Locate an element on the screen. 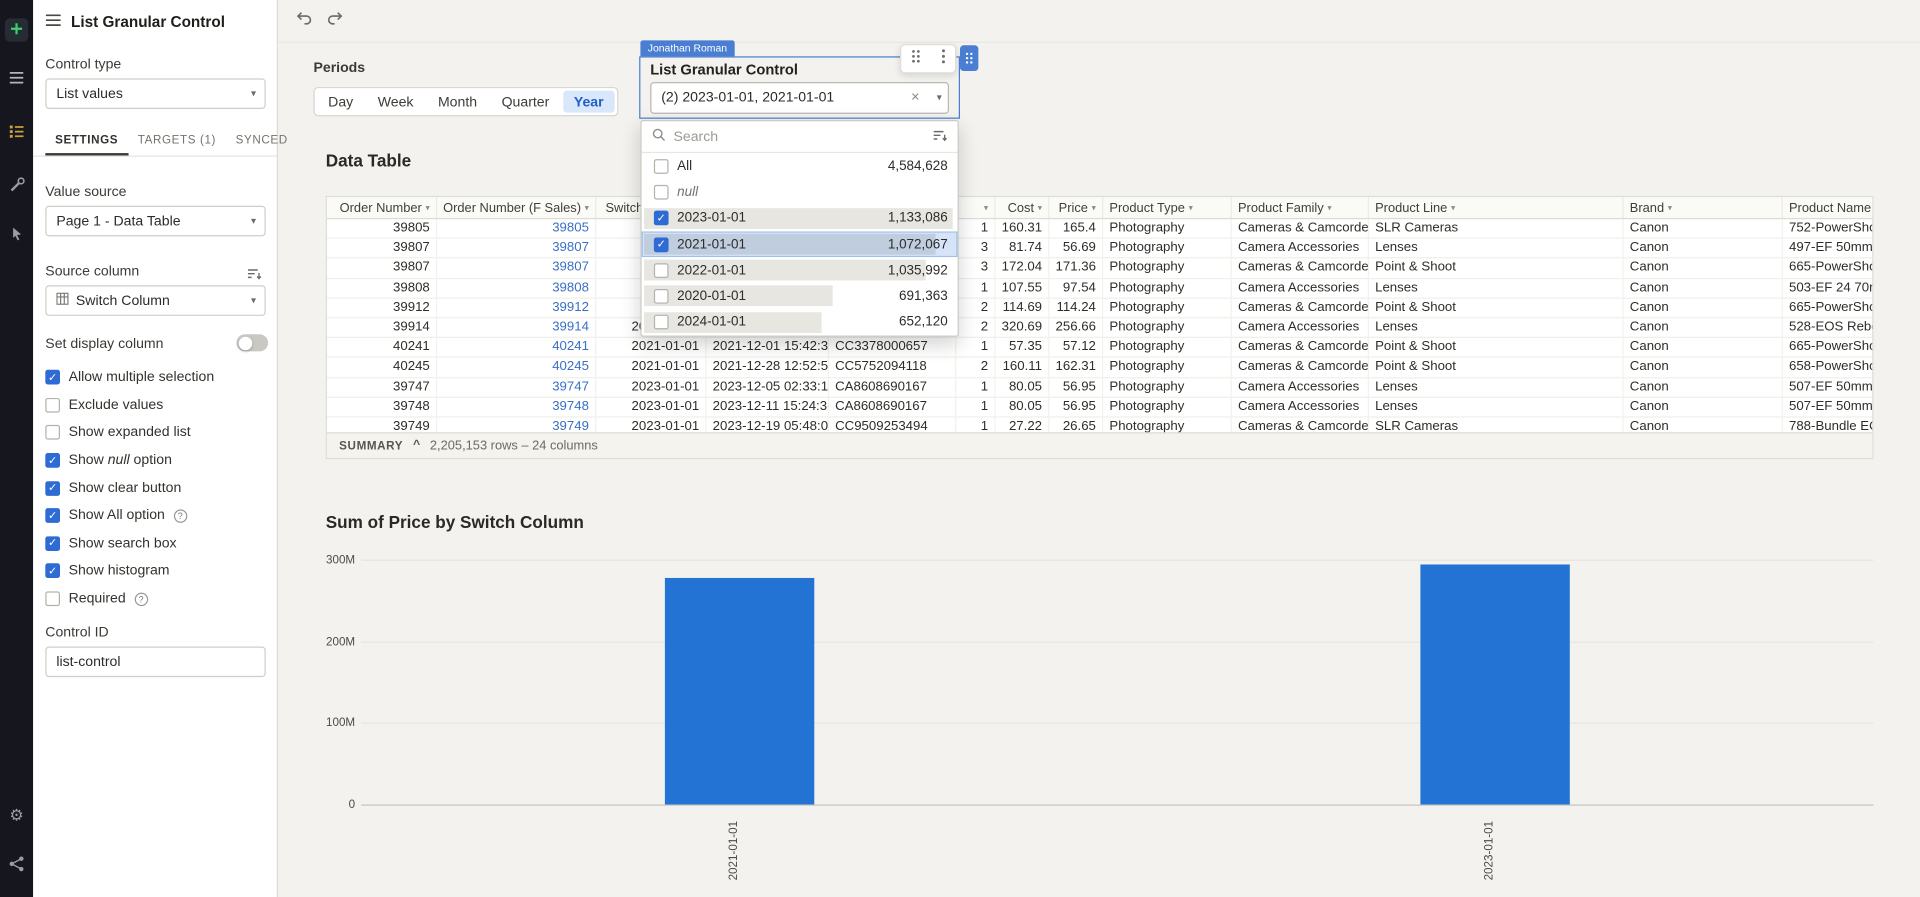 The image size is (1920, 897). order-link-cell: 39805 is located at coordinates (517, 228).